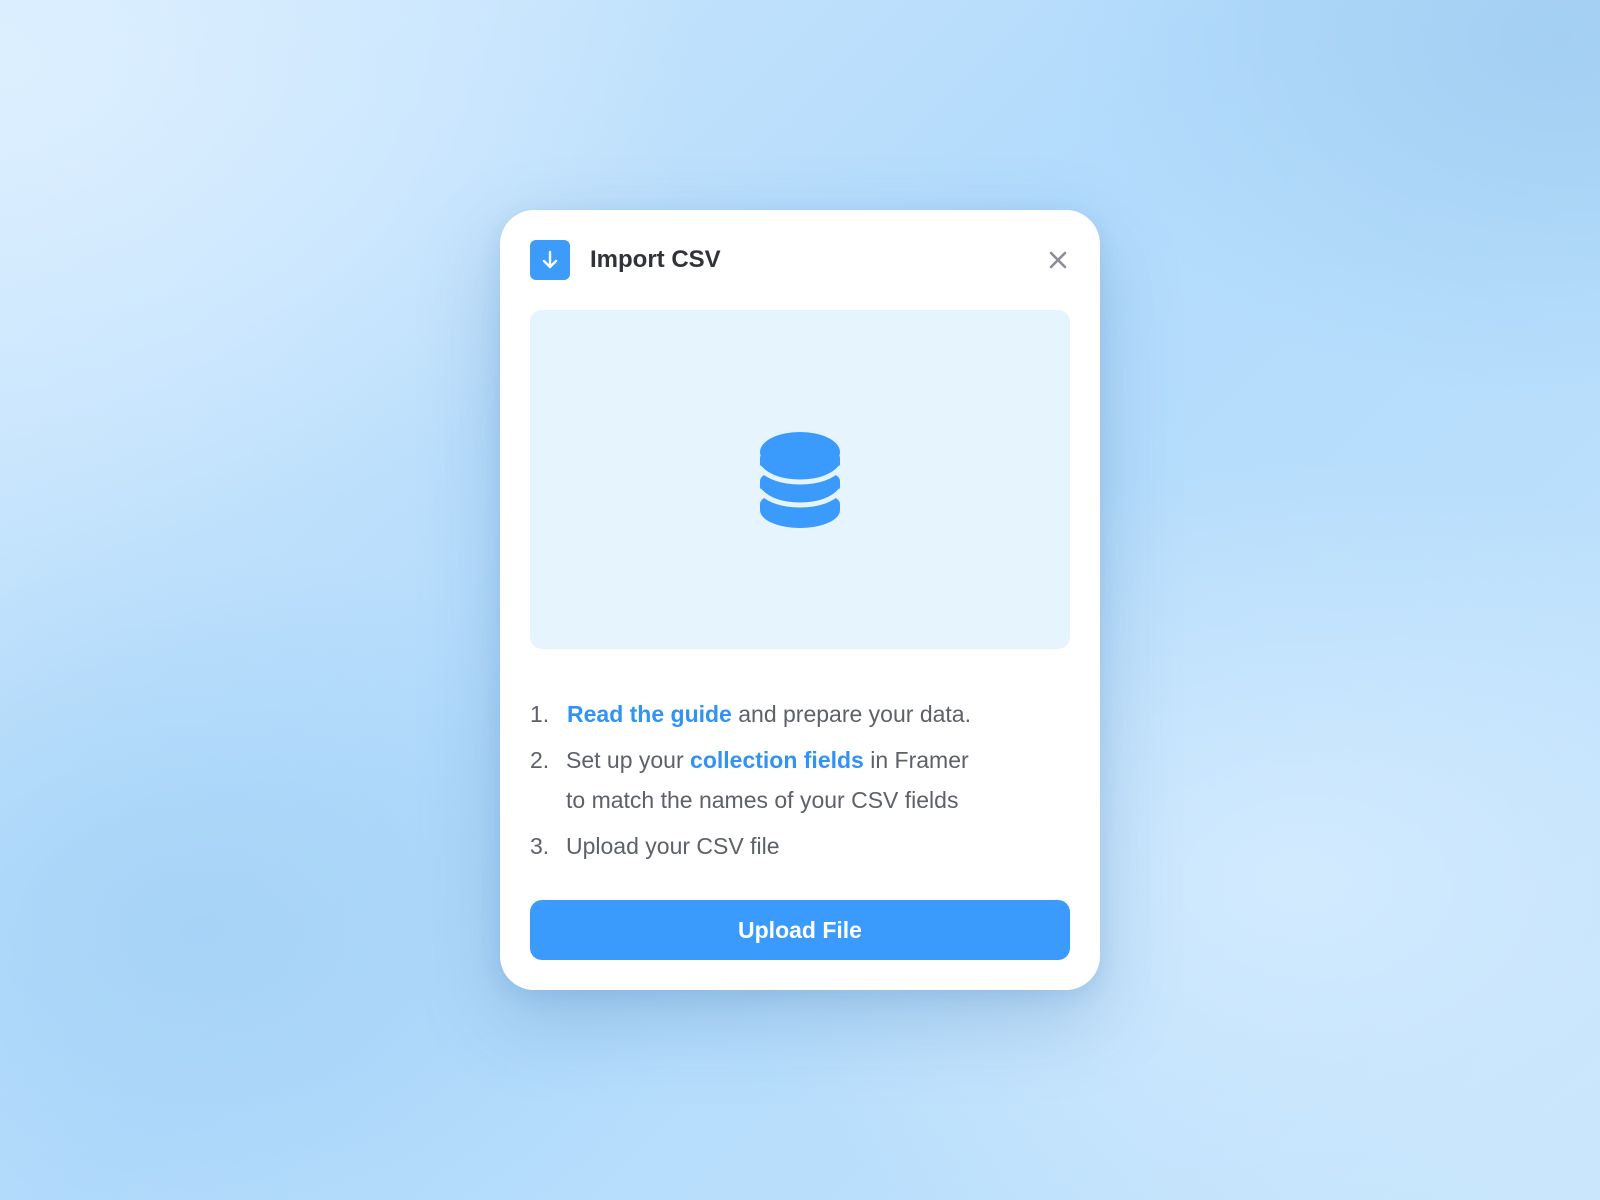 The width and height of the screenshot is (1600, 1200). I want to click on close-icon, so click(1058, 260).